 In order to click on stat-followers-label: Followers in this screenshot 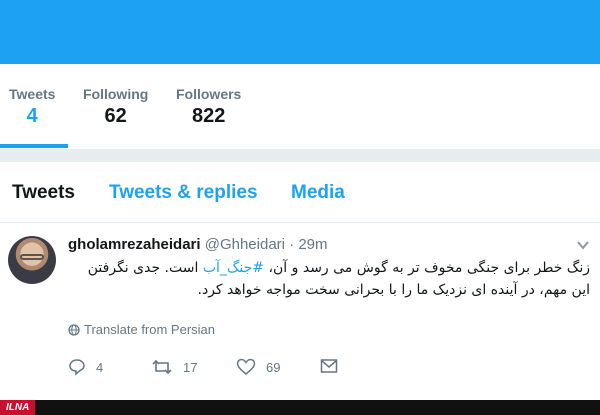, I will do `click(209, 94)`.